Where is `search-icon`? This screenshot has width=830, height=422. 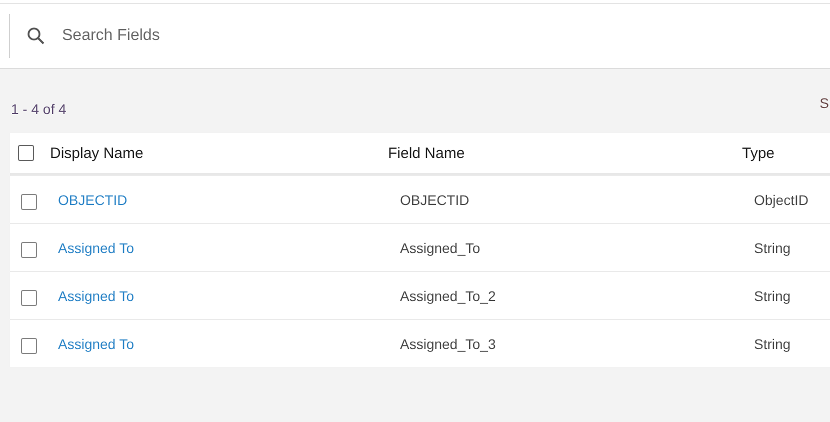
search-icon is located at coordinates (36, 36).